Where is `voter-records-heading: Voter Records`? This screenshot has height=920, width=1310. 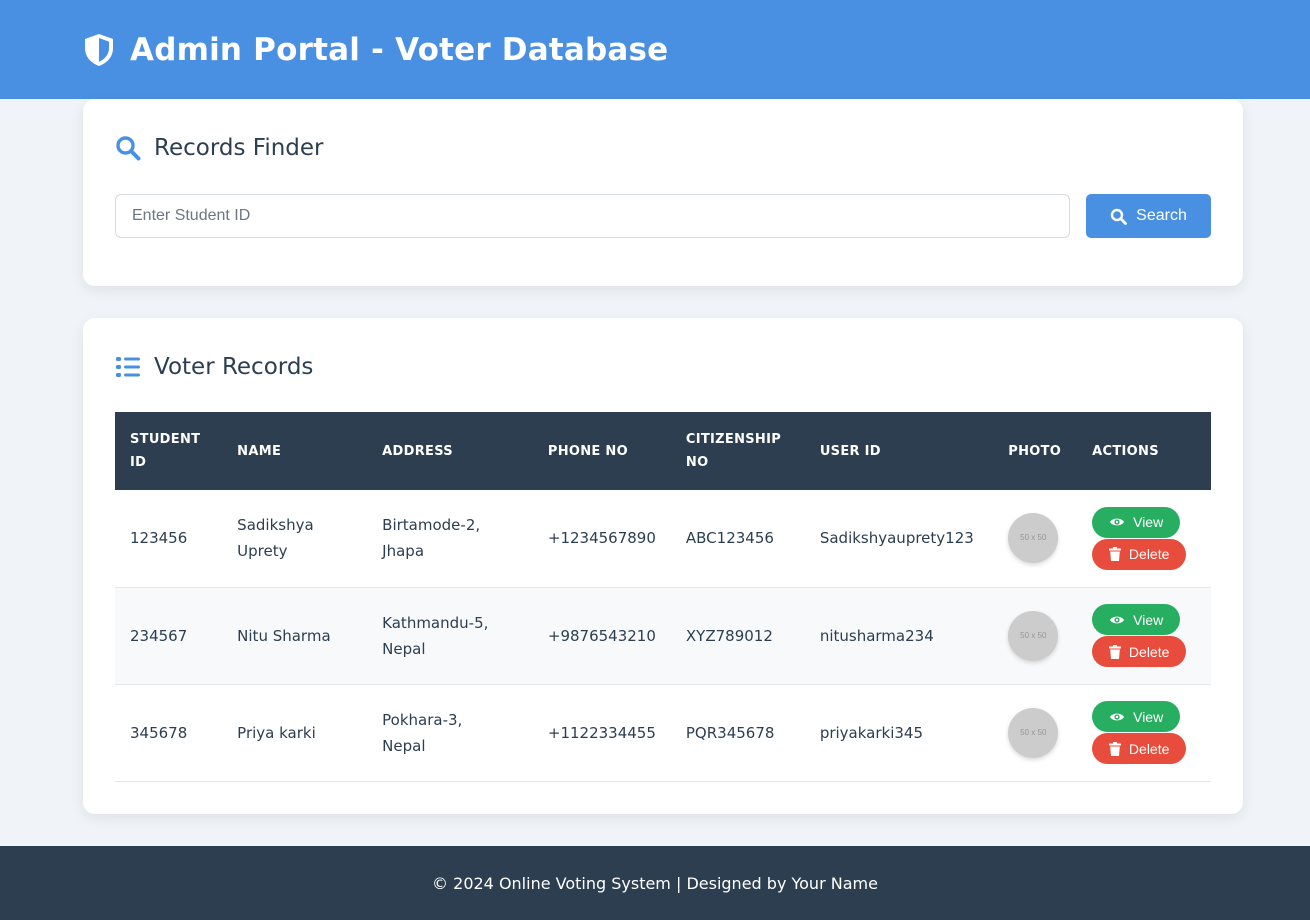 voter-records-heading: Voter Records is located at coordinates (214, 367).